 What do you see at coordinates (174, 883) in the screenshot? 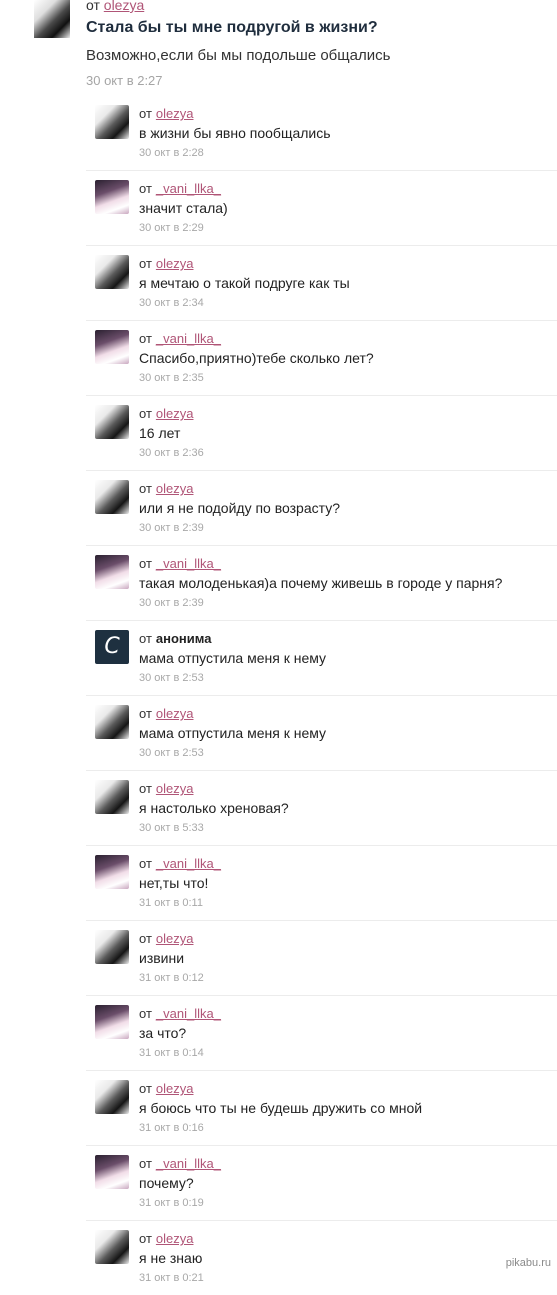
I see `comment-text: нет,ты что!` at bounding box center [174, 883].